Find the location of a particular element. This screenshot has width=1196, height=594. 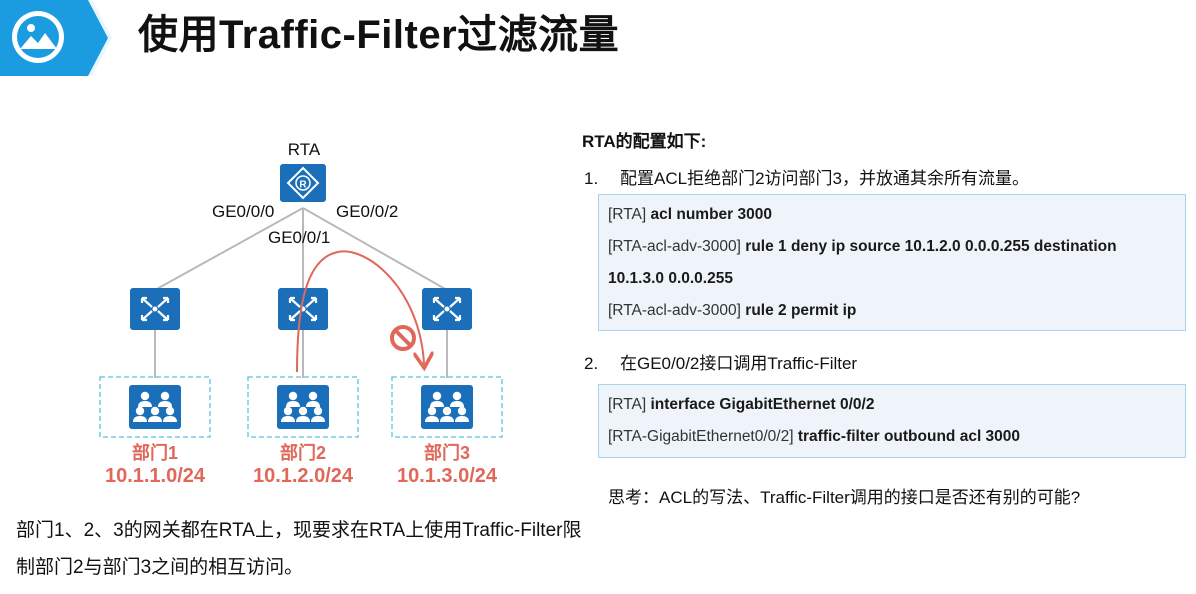

code-line: [RTA] acl number 3000 is located at coordinates (690, 214).